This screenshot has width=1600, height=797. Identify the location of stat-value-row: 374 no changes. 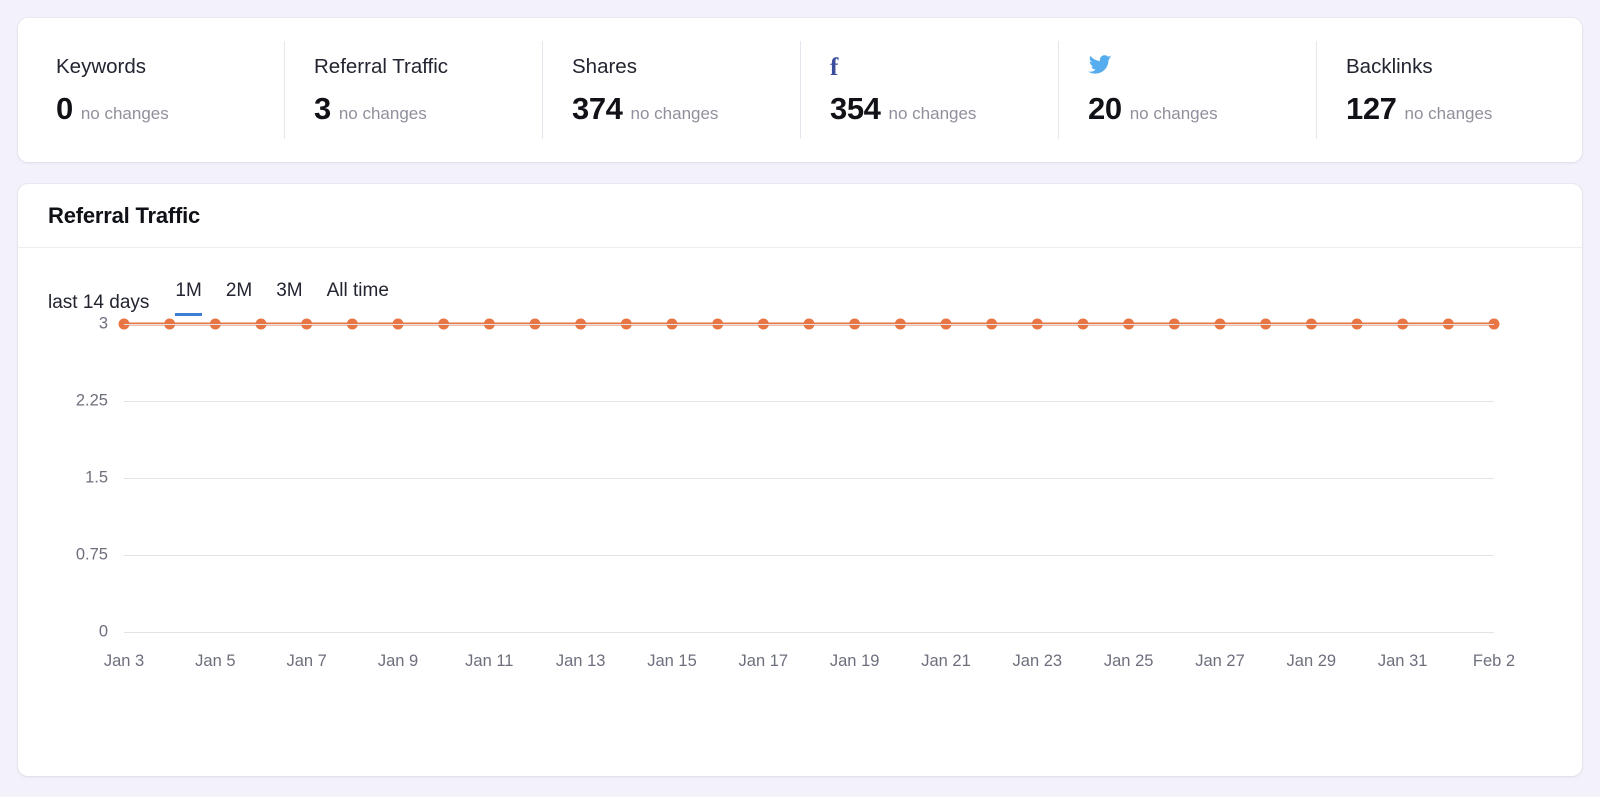
(686, 108).